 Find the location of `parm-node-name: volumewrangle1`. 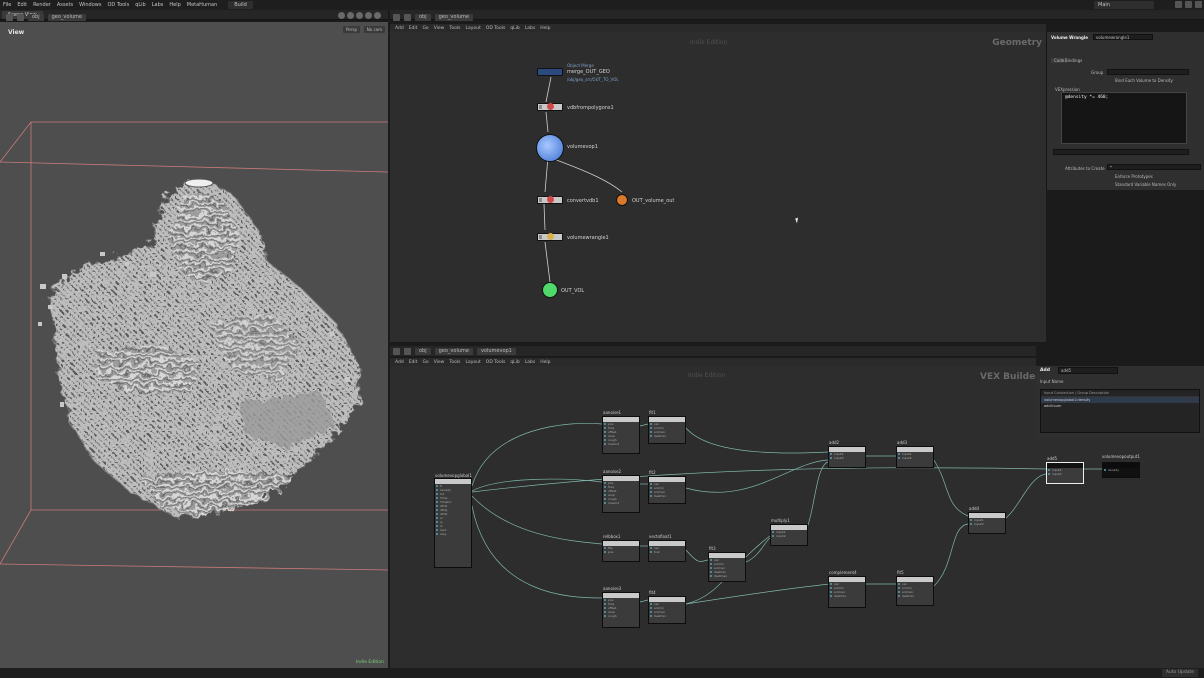

parm-node-name: volumewrangle1 is located at coordinates (1113, 37).